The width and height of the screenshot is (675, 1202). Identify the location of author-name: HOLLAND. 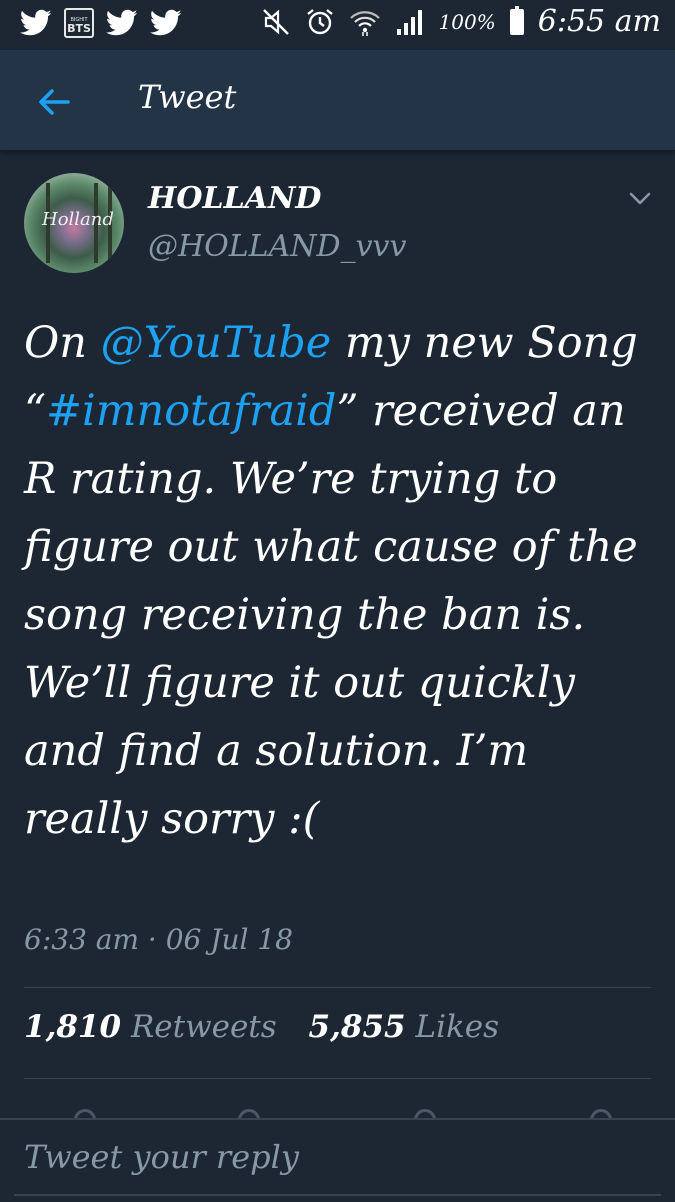
(234, 198).